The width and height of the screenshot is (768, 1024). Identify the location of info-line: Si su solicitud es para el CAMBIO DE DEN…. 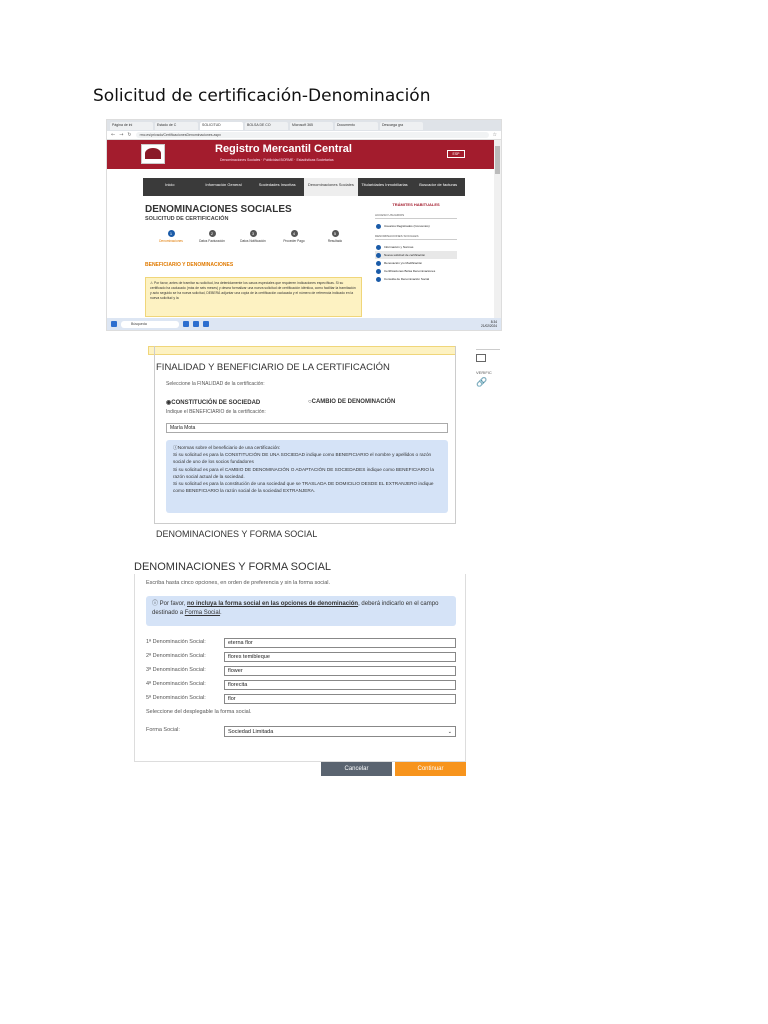
(303, 472).